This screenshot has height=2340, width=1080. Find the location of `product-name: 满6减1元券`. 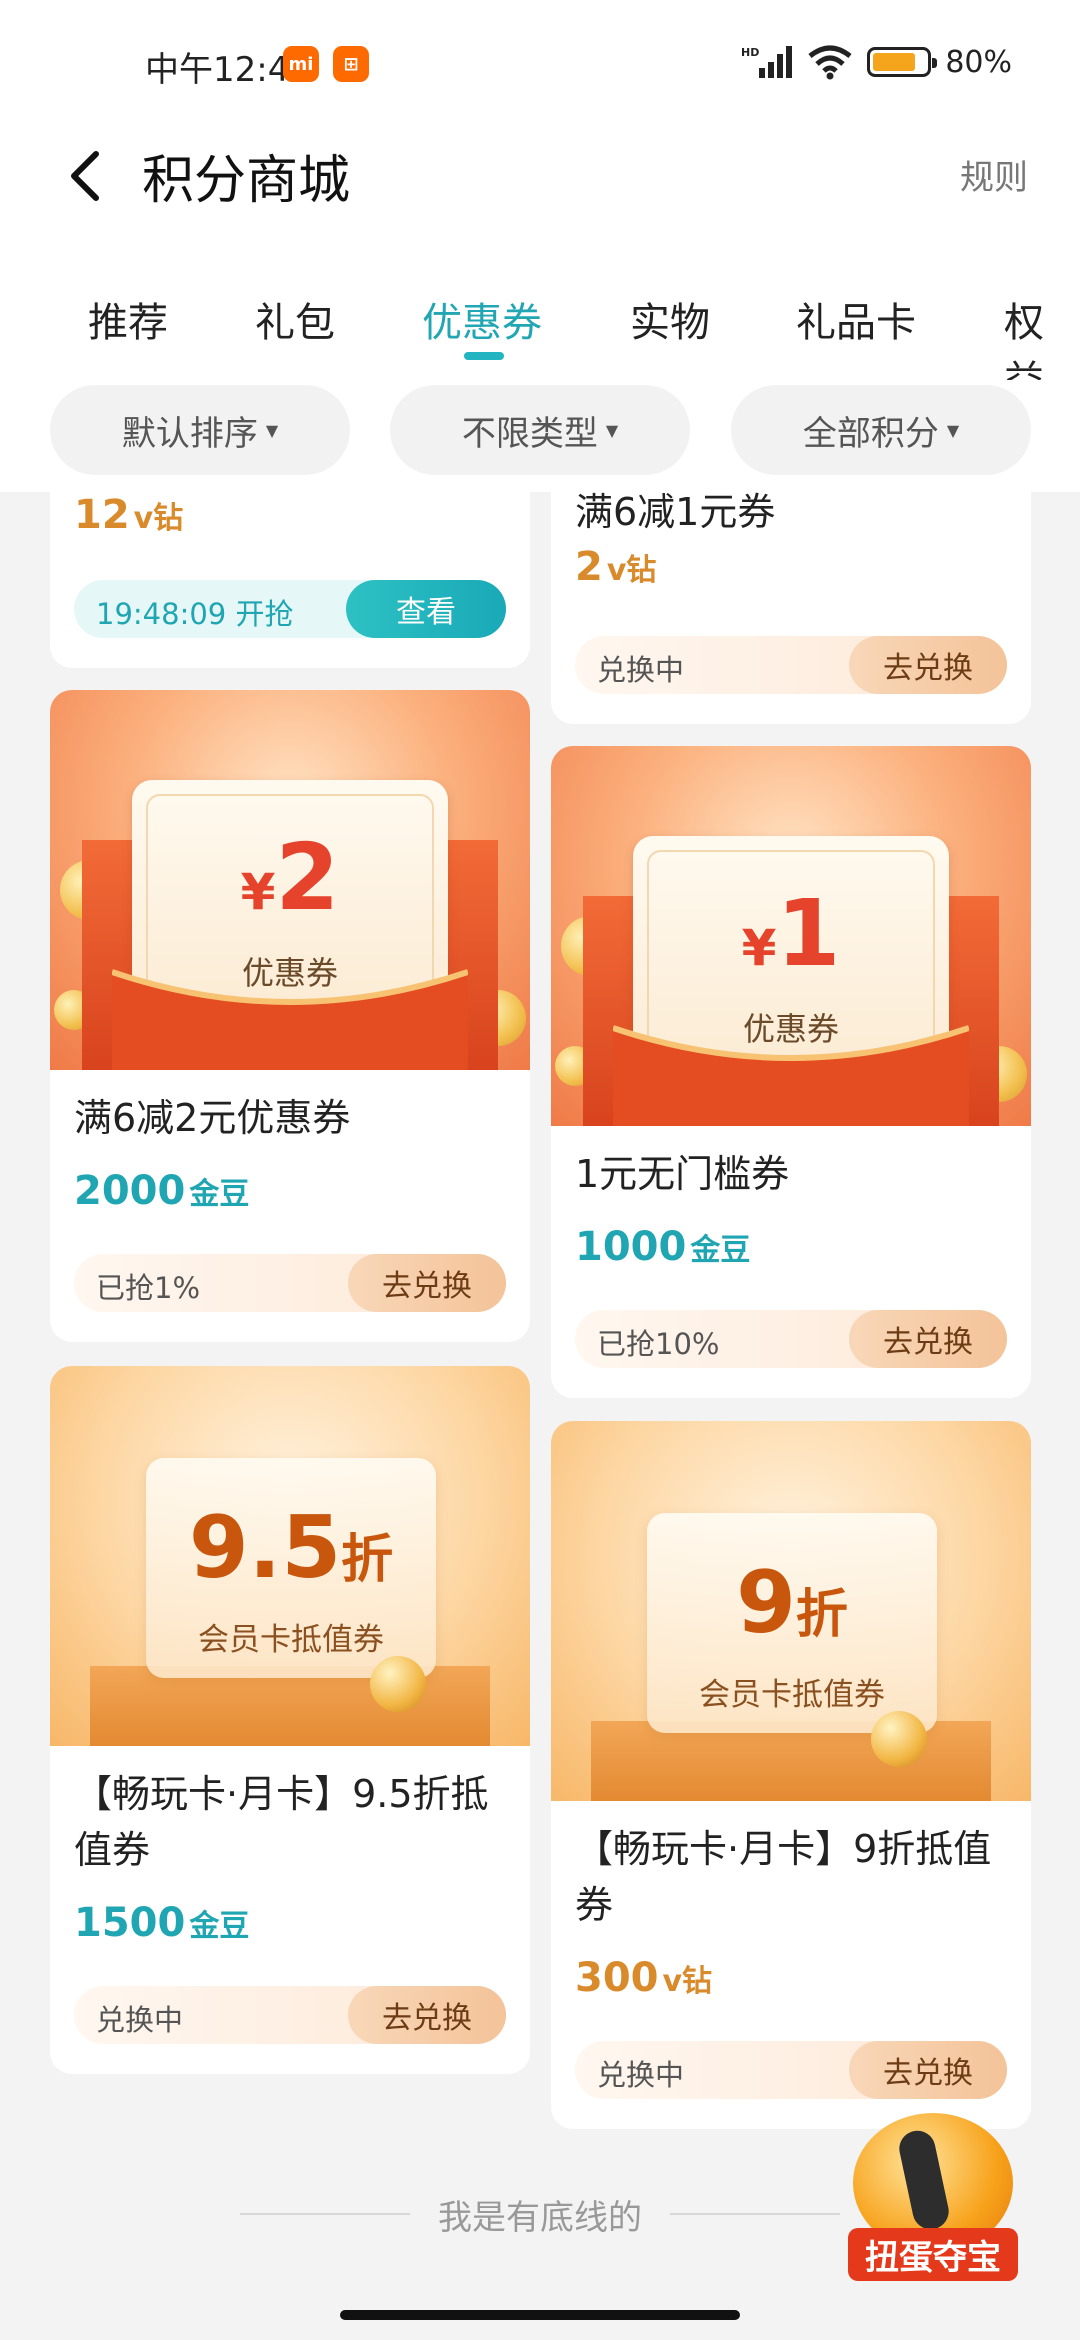

product-name: 满6减1元券 is located at coordinates (675, 513).